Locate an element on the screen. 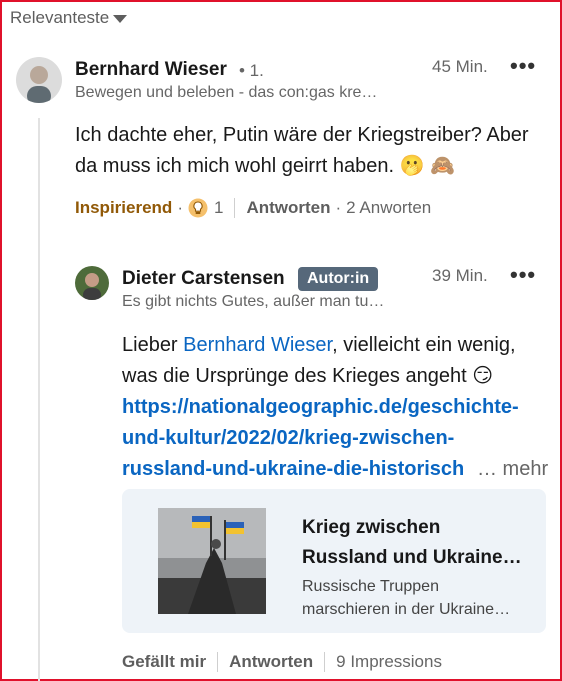  impressions-count: 9 Impressions is located at coordinates (389, 661).